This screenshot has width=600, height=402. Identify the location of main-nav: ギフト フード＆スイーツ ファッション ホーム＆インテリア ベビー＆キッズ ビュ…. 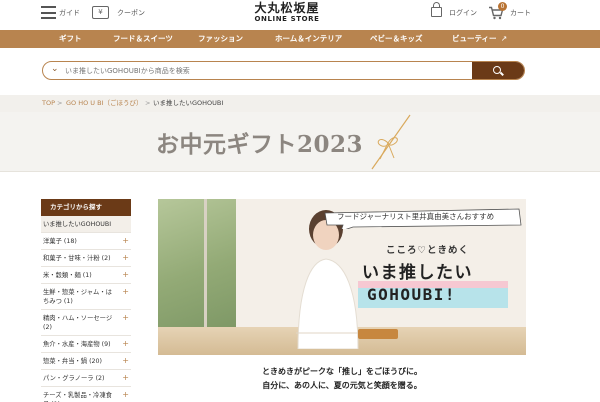
(300, 39).